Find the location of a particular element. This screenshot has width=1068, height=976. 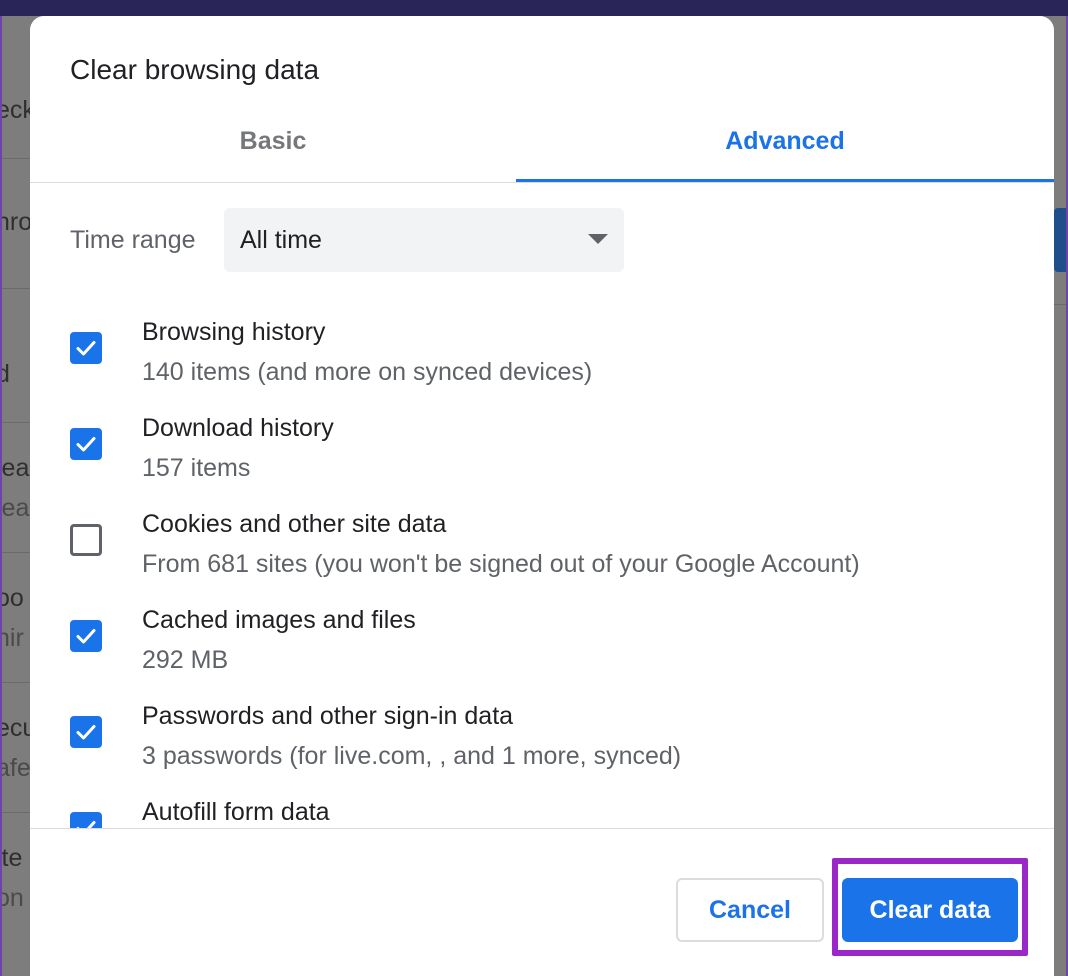

list-item-autofill: Autofill form data is located at coordinates (542, 810).